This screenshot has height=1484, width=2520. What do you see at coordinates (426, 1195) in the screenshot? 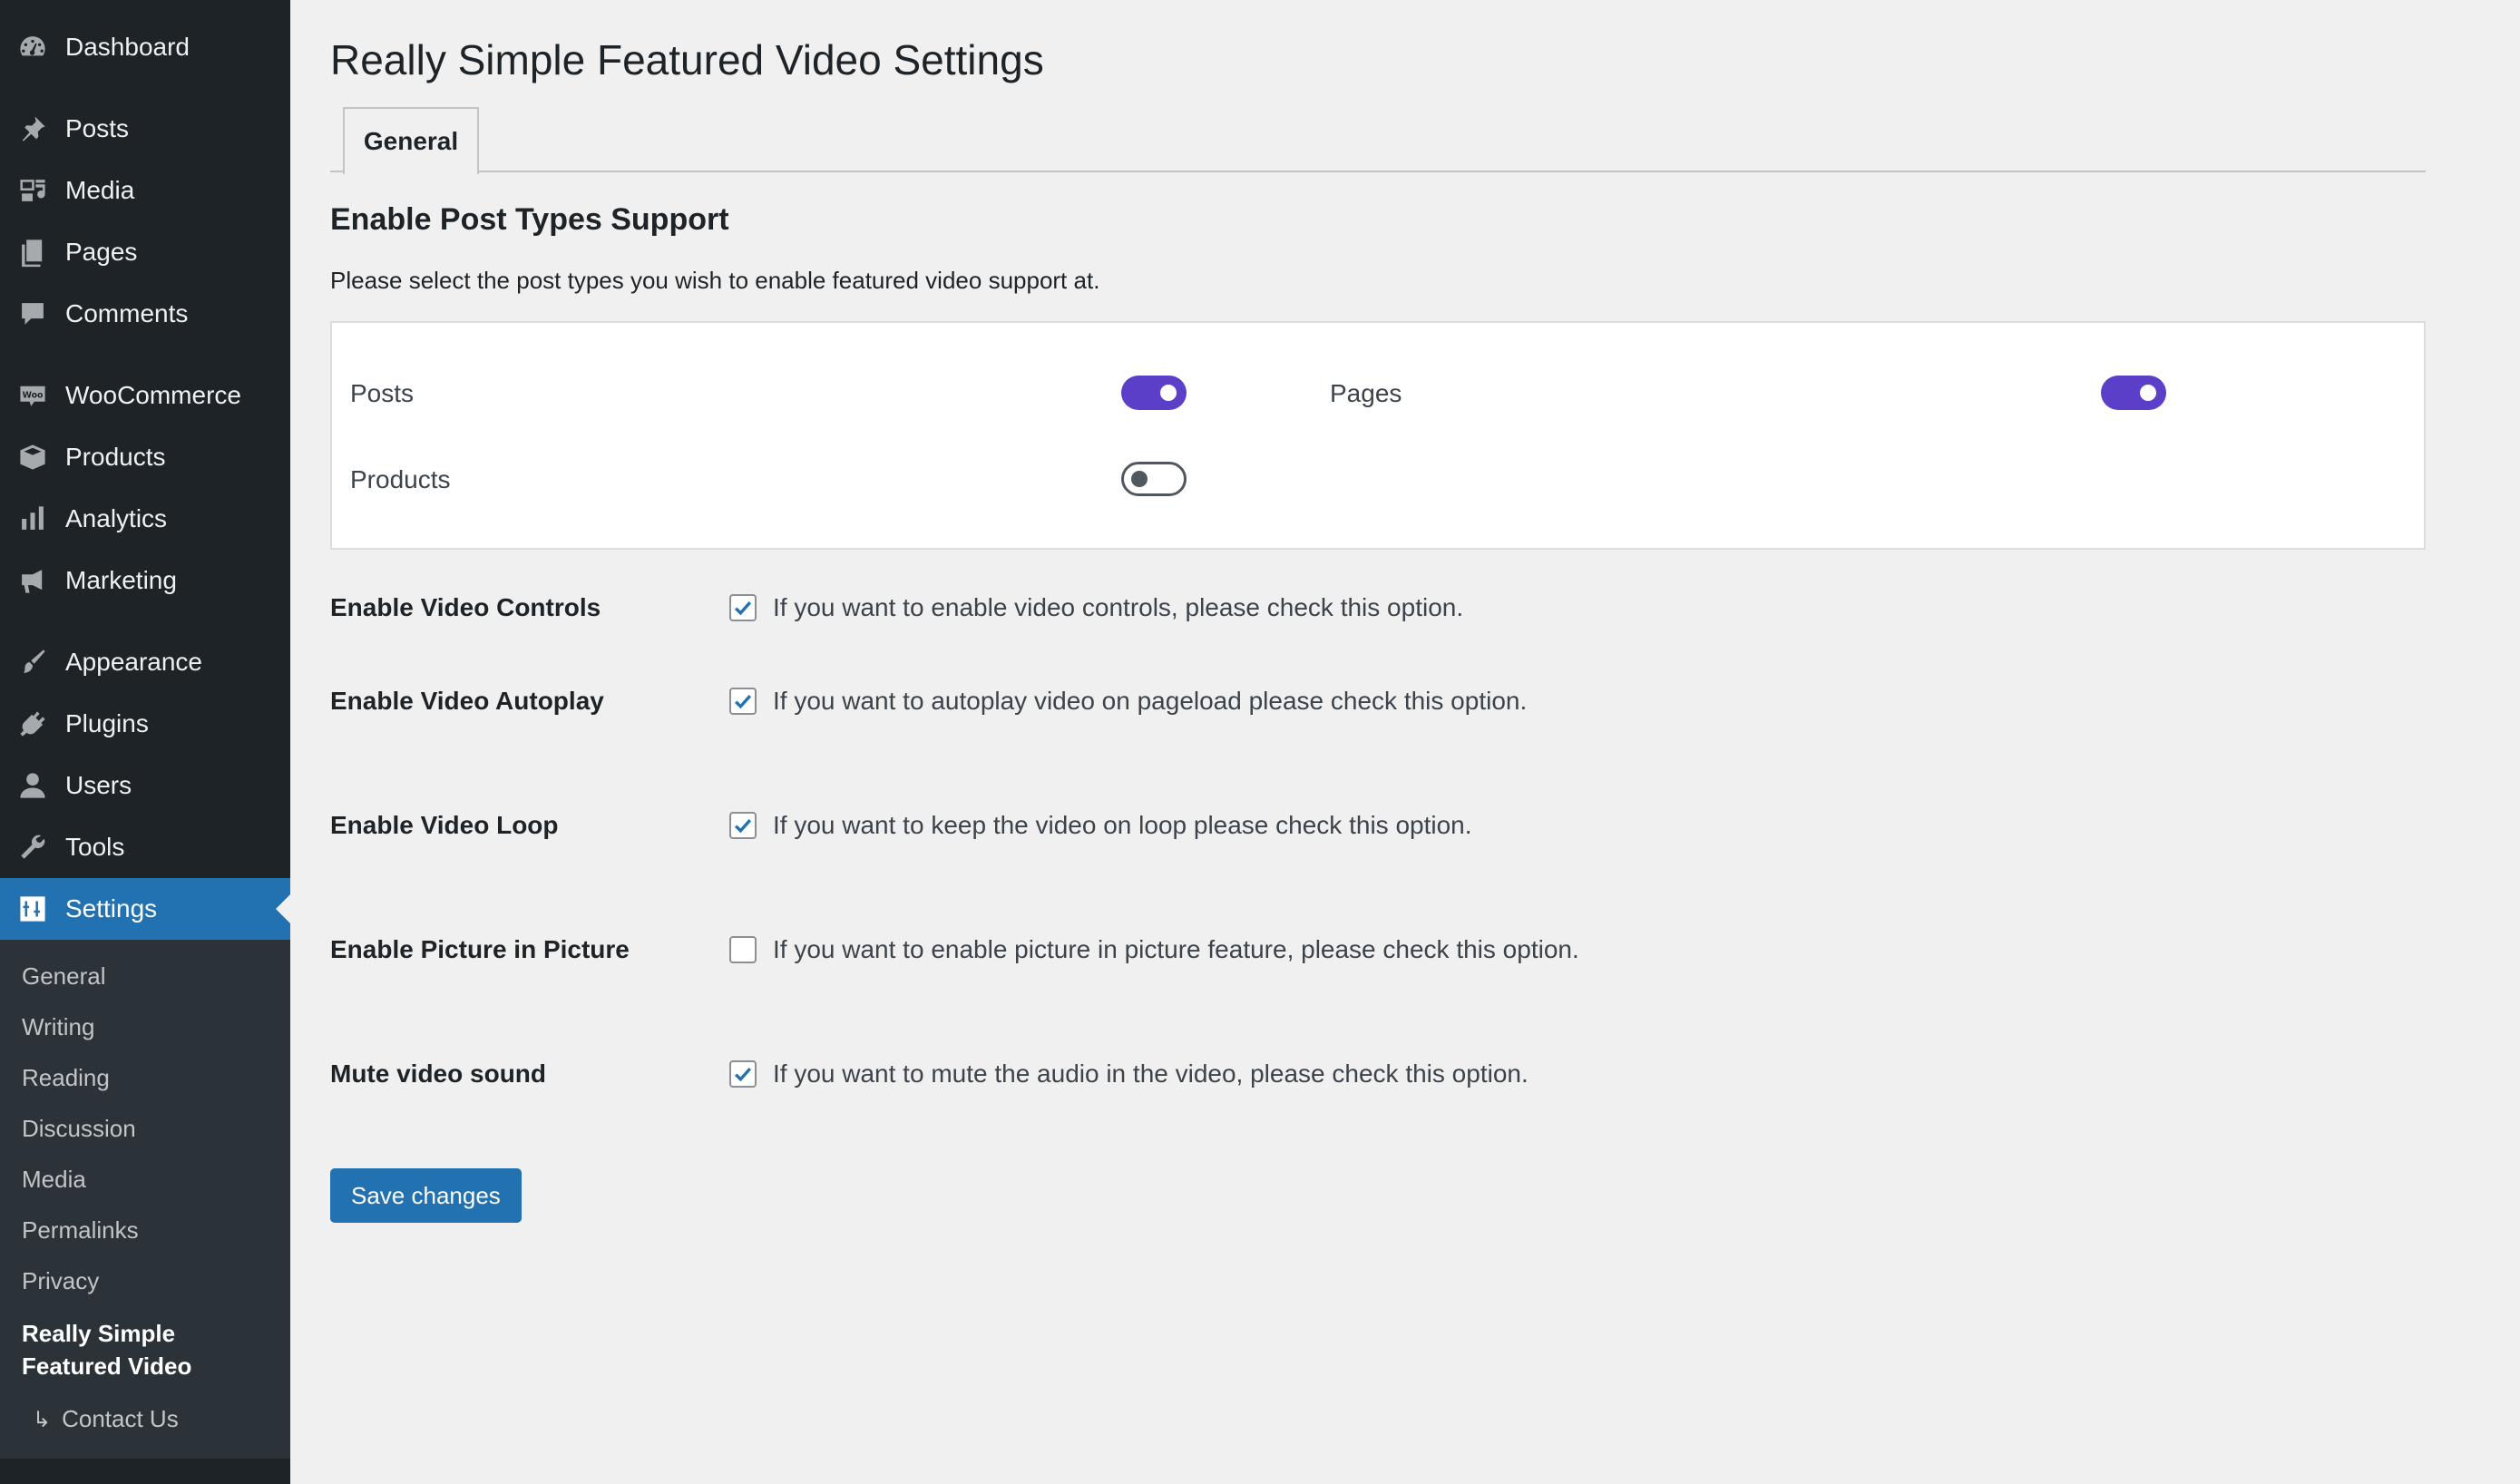
I see `save-changes-button: Save changes` at bounding box center [426, 1195].